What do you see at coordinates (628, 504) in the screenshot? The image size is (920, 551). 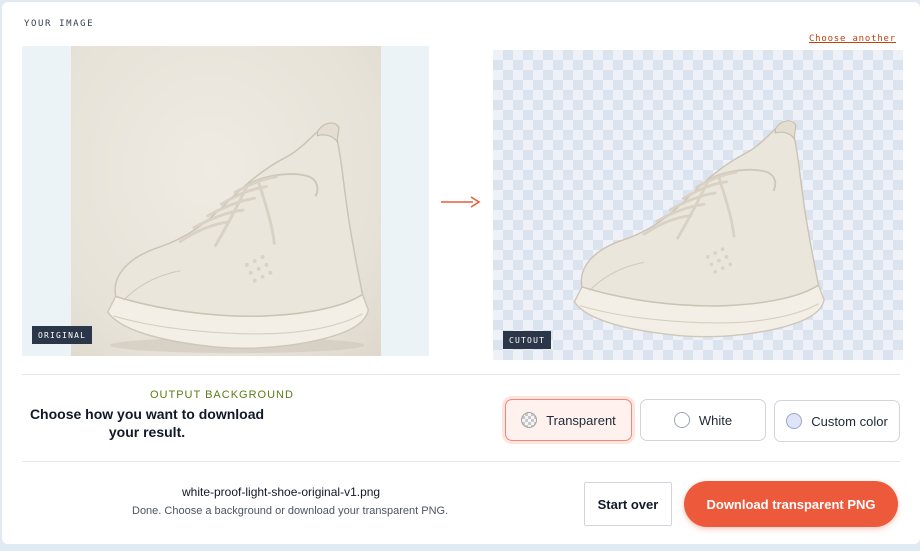 I see `start-over-button: Start over` at bounding box center [628, 504].